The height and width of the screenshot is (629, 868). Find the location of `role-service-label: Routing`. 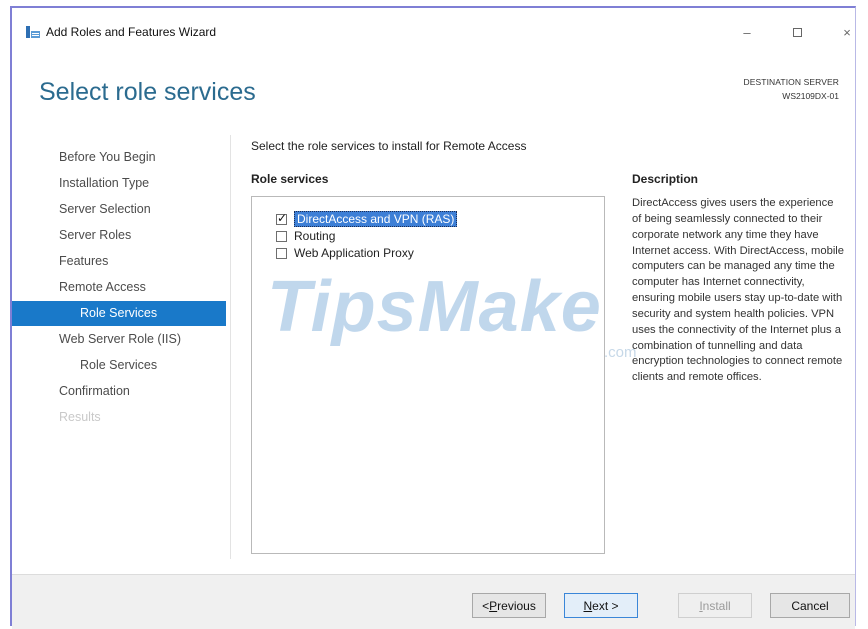

role-service-label: Routing is located at coordinates (315, 236).